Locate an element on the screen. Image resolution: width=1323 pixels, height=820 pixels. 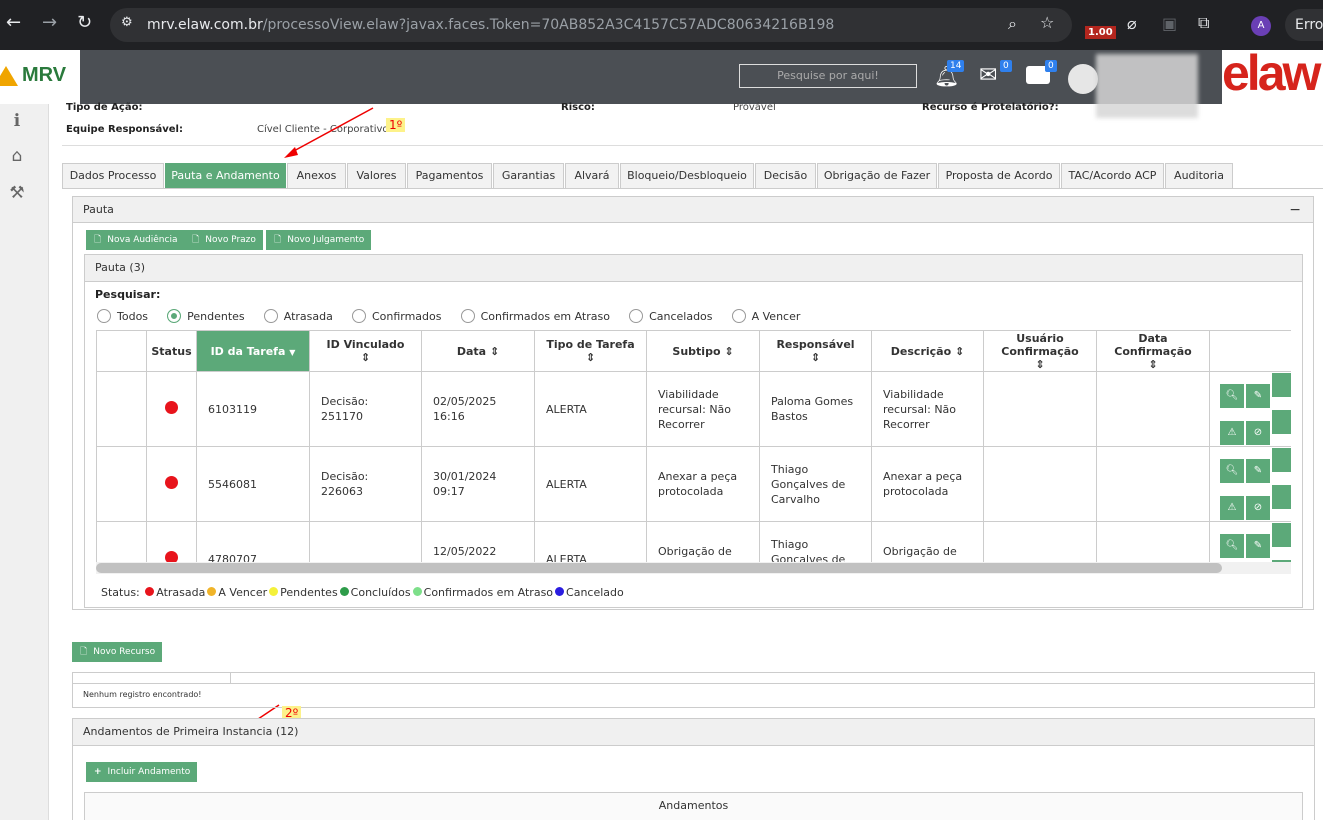
tab-garantias: Garantias is located at coordinates (528, 175).